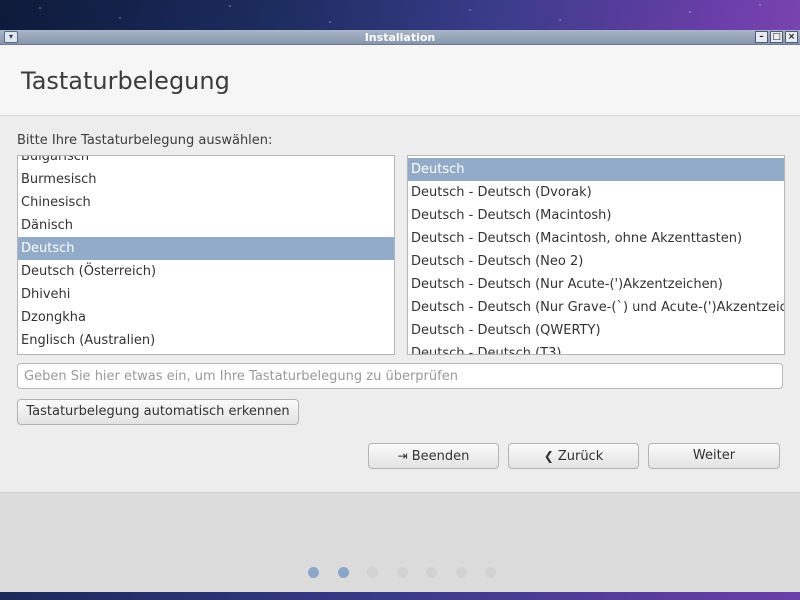  I want to click on keyboard-test-input, so click(400, 376).